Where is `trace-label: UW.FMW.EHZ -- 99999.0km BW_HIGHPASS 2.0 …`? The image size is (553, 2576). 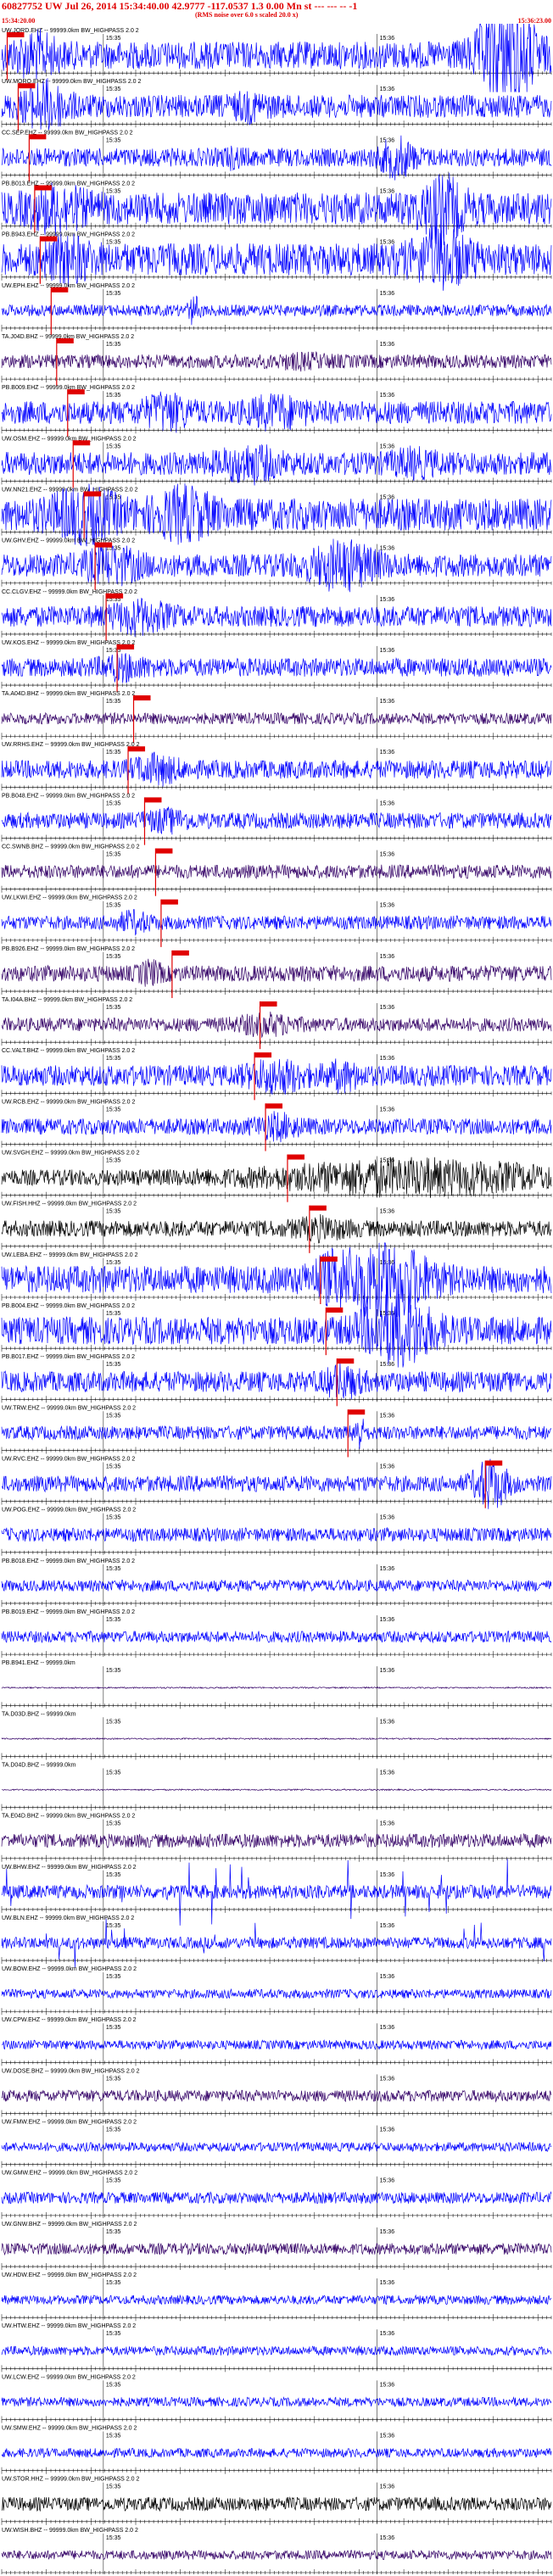 trace-label: UW.FMW.EHZ -- 99999.0km BW_HIGHPASS 2.0 … is located at coordinates (69, 2123).